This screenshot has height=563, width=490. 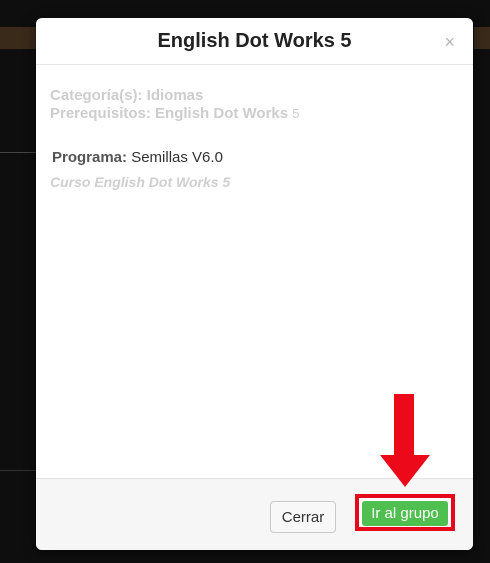 What do you see at coordinates (303, 517) in the screenshot?
I see `close-button: Cerrar` at bounding box center [303, 517].